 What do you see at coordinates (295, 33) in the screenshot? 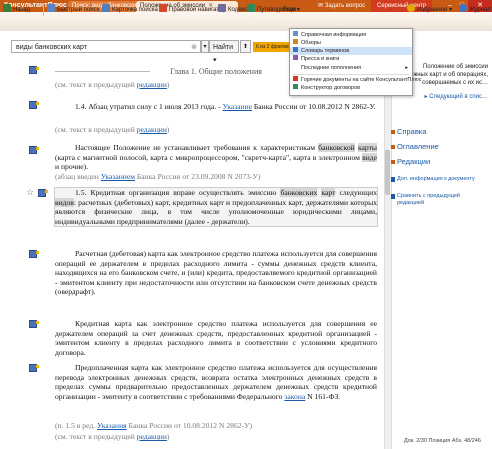
I see `info-icon` at bounding box center [295, 33].